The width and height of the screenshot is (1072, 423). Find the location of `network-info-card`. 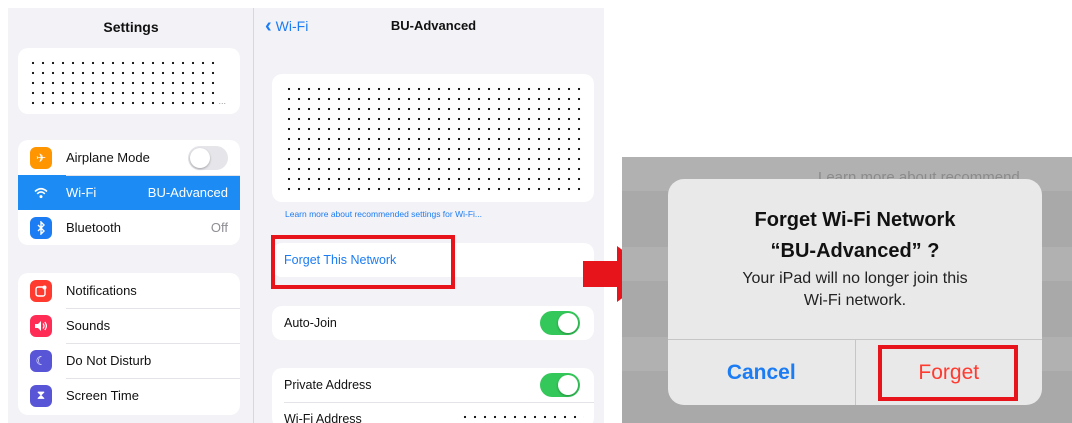

network-info-card is located at coordinates (433, 138).